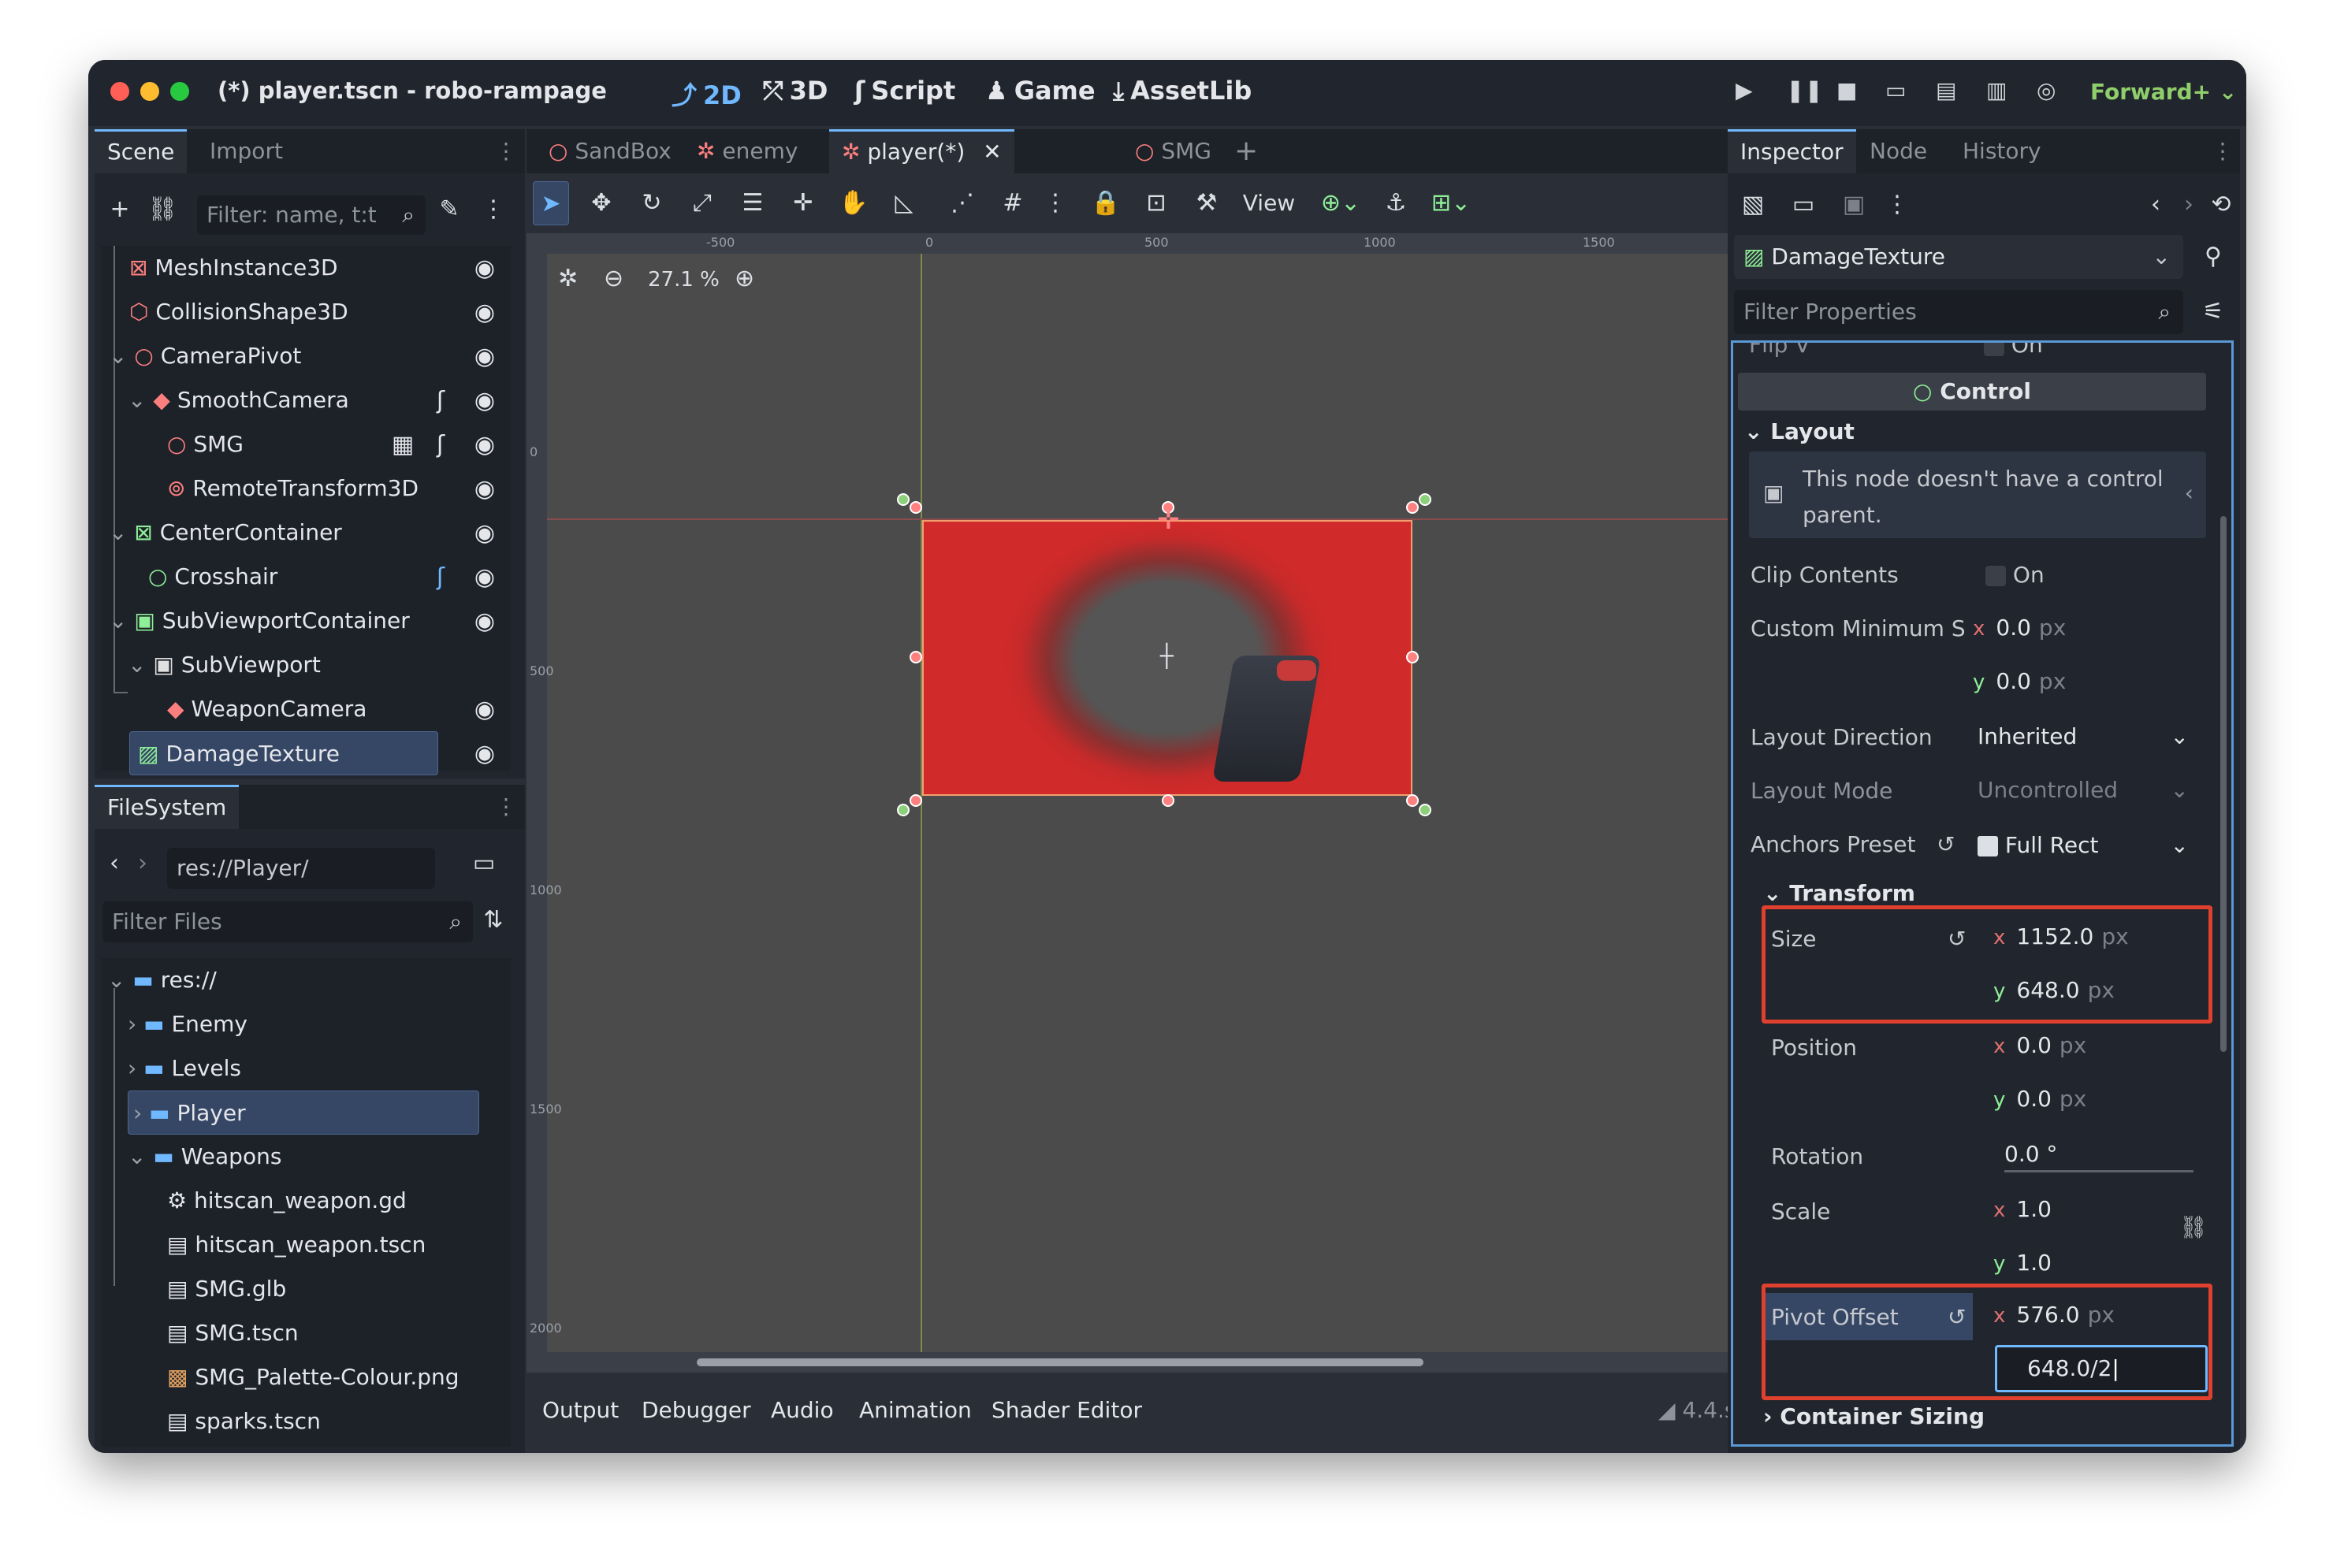  Describe the element at coordinates (905, 91) in the screenshot. I see `workspace-script: ʃ Script` at that location.